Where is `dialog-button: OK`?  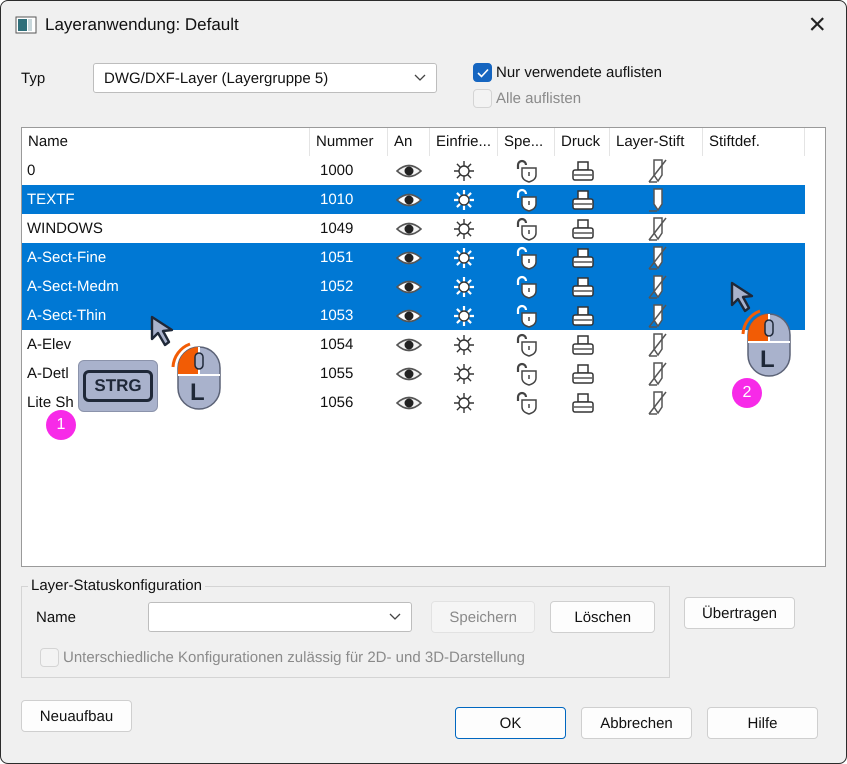
dialog-button: OK is located at coordinates (510, 723).